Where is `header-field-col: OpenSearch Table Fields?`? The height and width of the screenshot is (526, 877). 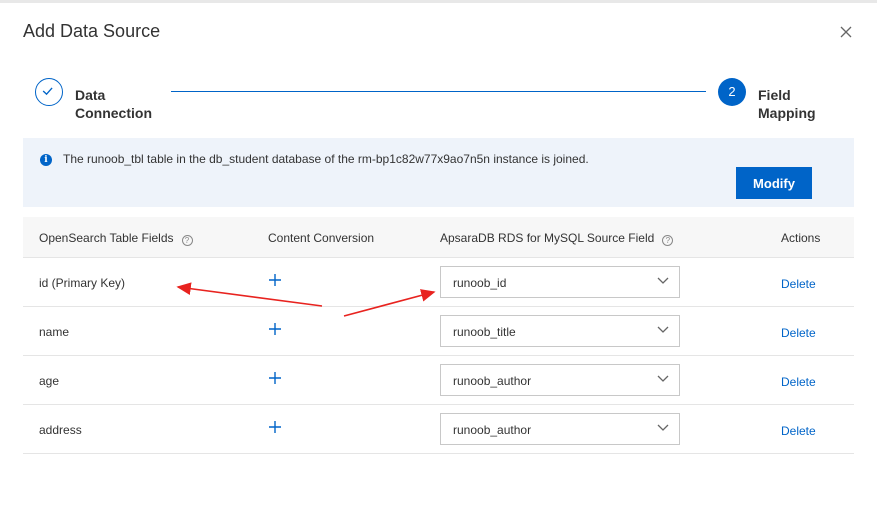 header-field-col: OpenSearch Table Fields? is located at coordinates (116, 238).